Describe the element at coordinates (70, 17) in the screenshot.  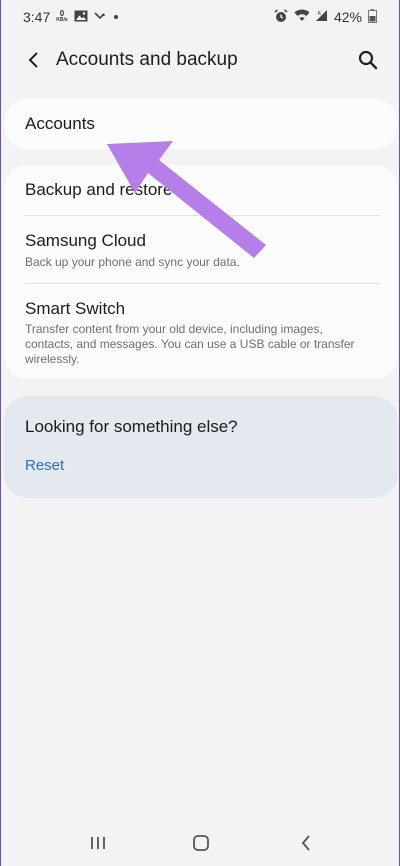
I see `status-left: 3:47 0 KB/s` at that location.